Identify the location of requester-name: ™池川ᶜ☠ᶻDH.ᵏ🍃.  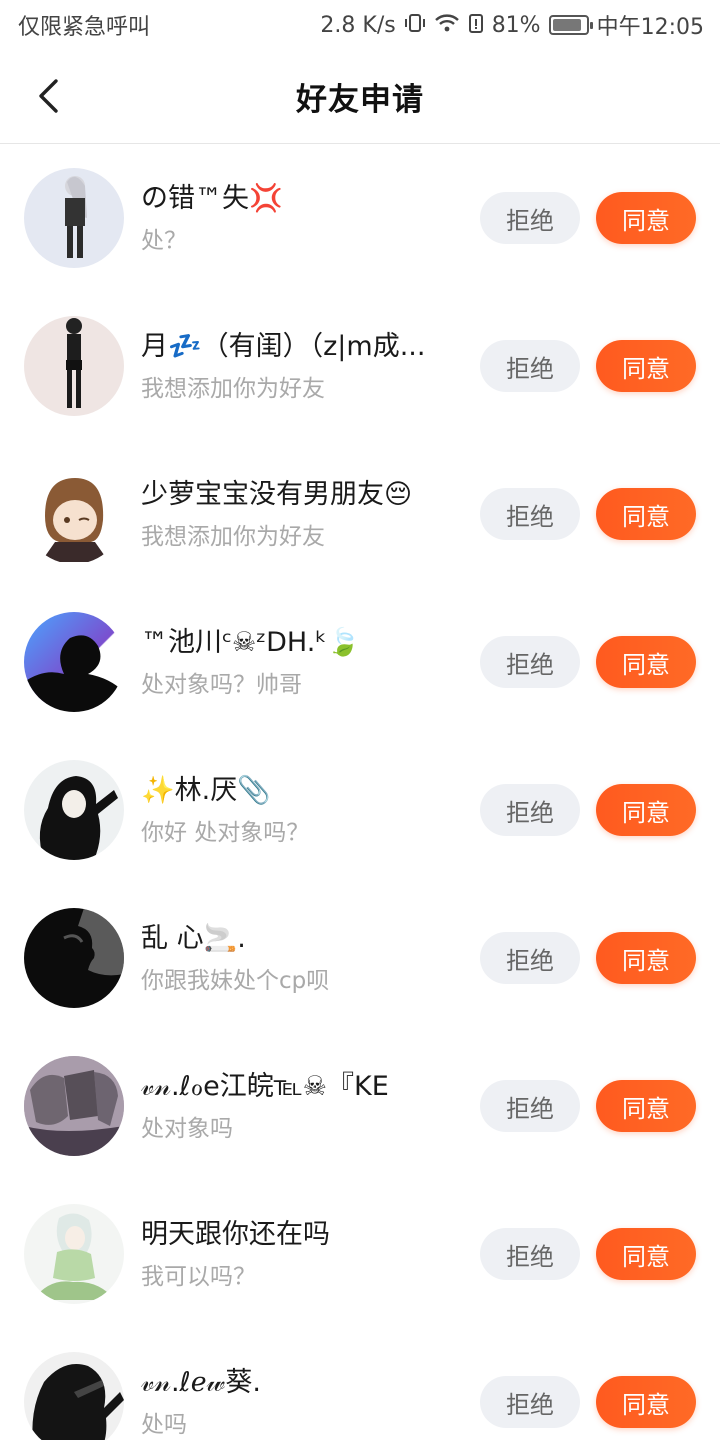
(251, 642).